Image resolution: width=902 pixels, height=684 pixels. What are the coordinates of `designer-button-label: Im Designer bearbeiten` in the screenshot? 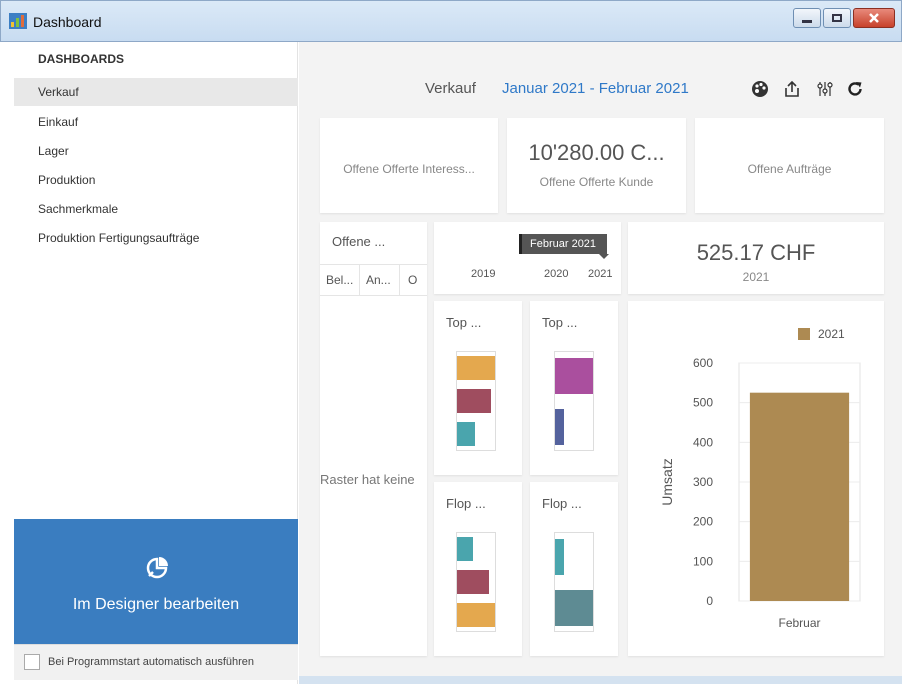 It's located at (156, 604).